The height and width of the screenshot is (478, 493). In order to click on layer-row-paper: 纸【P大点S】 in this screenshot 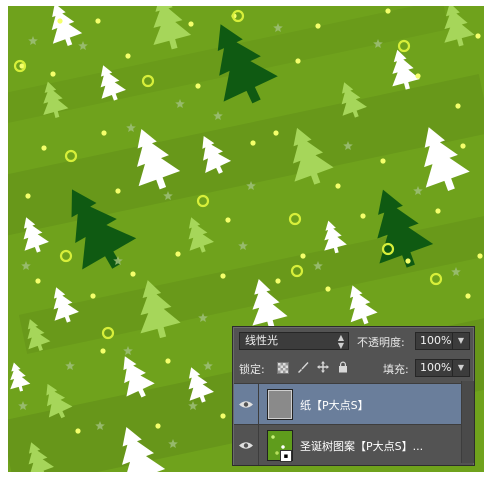, I will do `click(353, 403)`.